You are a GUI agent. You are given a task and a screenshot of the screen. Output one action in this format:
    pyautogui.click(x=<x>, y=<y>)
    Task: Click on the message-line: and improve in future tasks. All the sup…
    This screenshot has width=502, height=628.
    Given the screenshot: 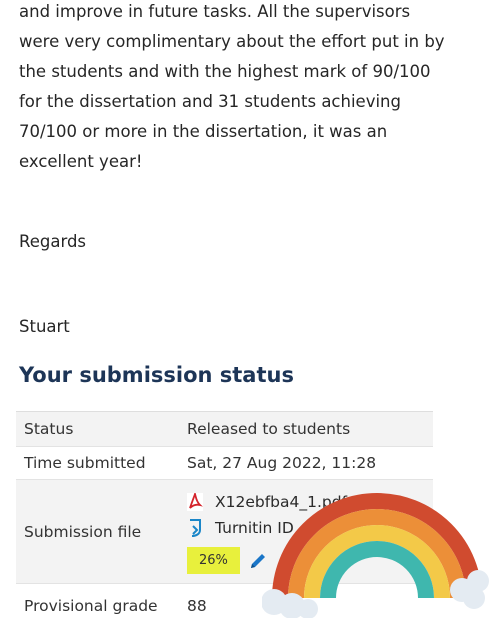 What is the action you would take?
    pyautogui.click(x=215, y=11)
    